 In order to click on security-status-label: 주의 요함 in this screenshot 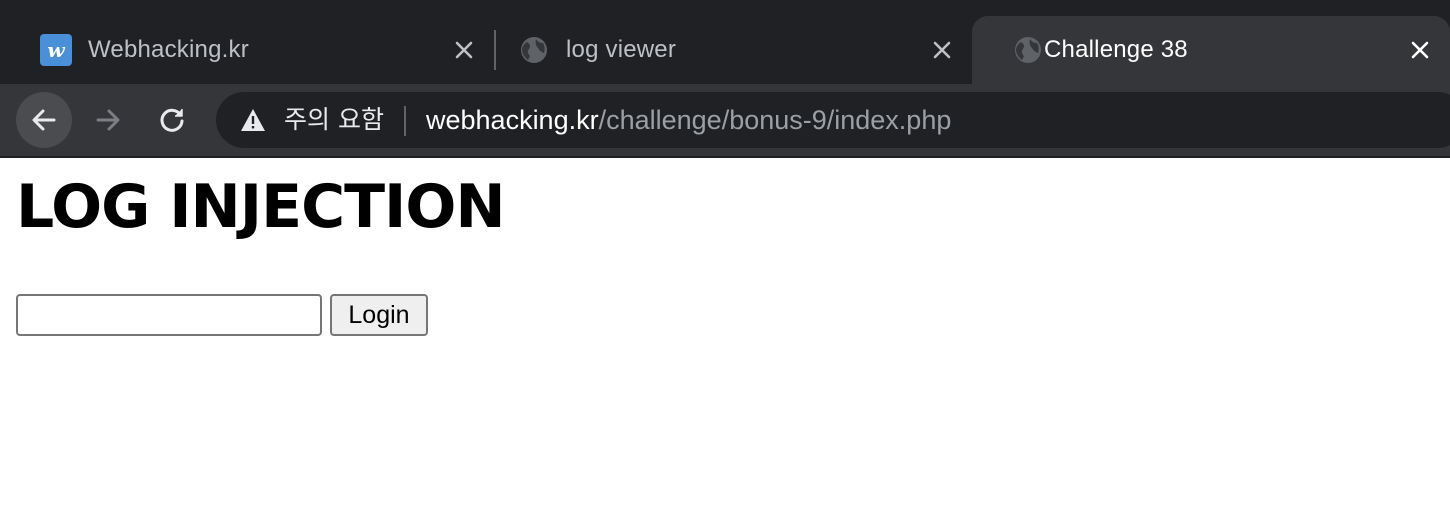, I will do `click(334, 120)`.